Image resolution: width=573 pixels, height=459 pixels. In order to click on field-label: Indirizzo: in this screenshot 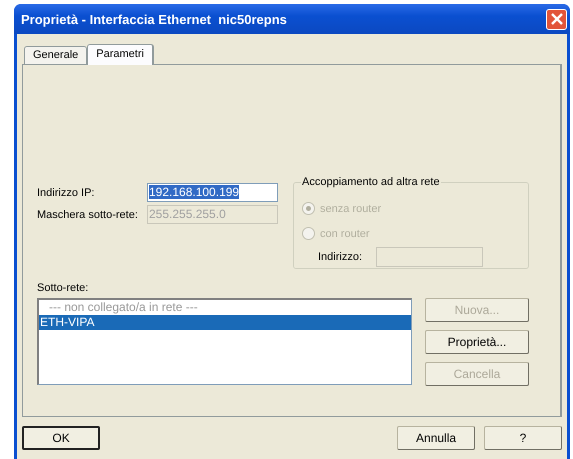, I will do `click(340, 257)`.